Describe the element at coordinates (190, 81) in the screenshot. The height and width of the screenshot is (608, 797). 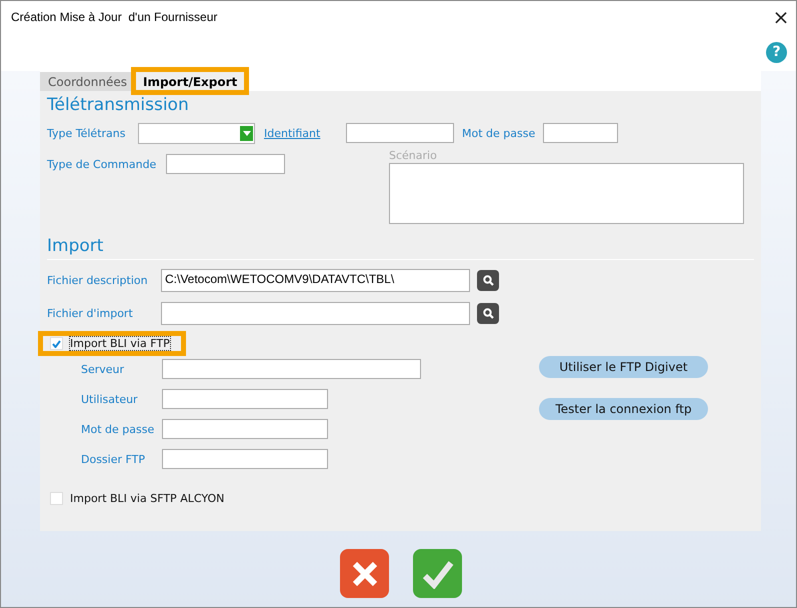
I see `tab: Import/Export` at that location.